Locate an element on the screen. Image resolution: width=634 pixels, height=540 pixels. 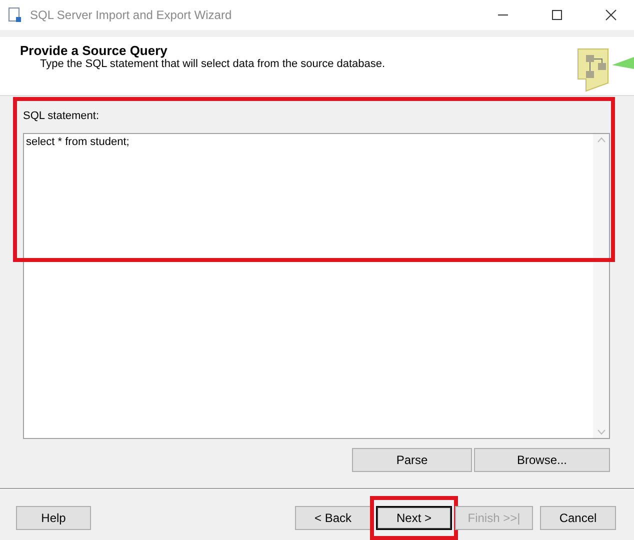
sql-label: SQL statement: is located at coordinates (61, 116).